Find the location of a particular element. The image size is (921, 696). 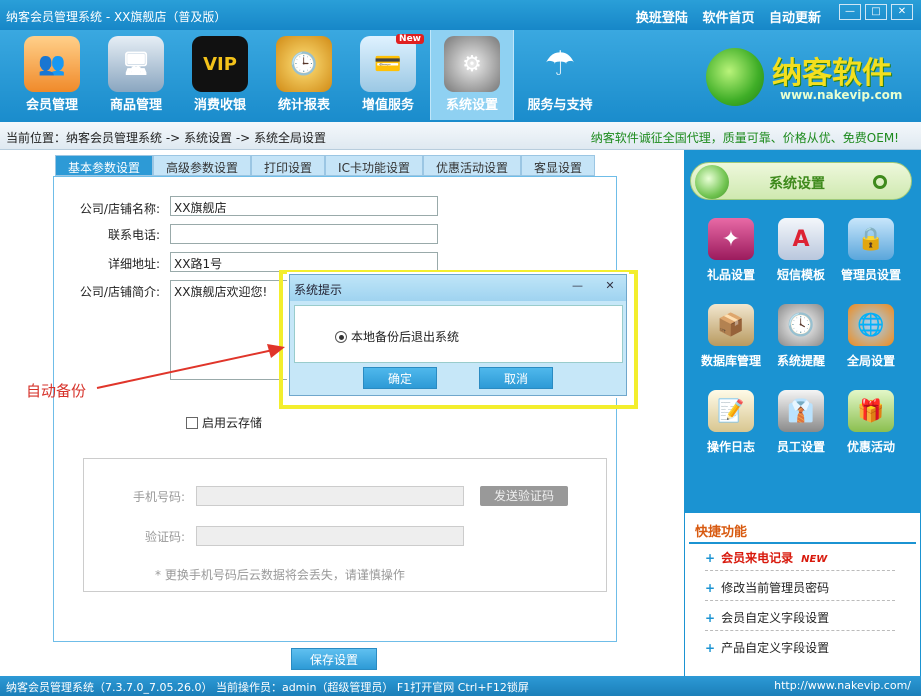

toolbar-cashier: VIP 消费收银 is located at coordinates (220, 75).